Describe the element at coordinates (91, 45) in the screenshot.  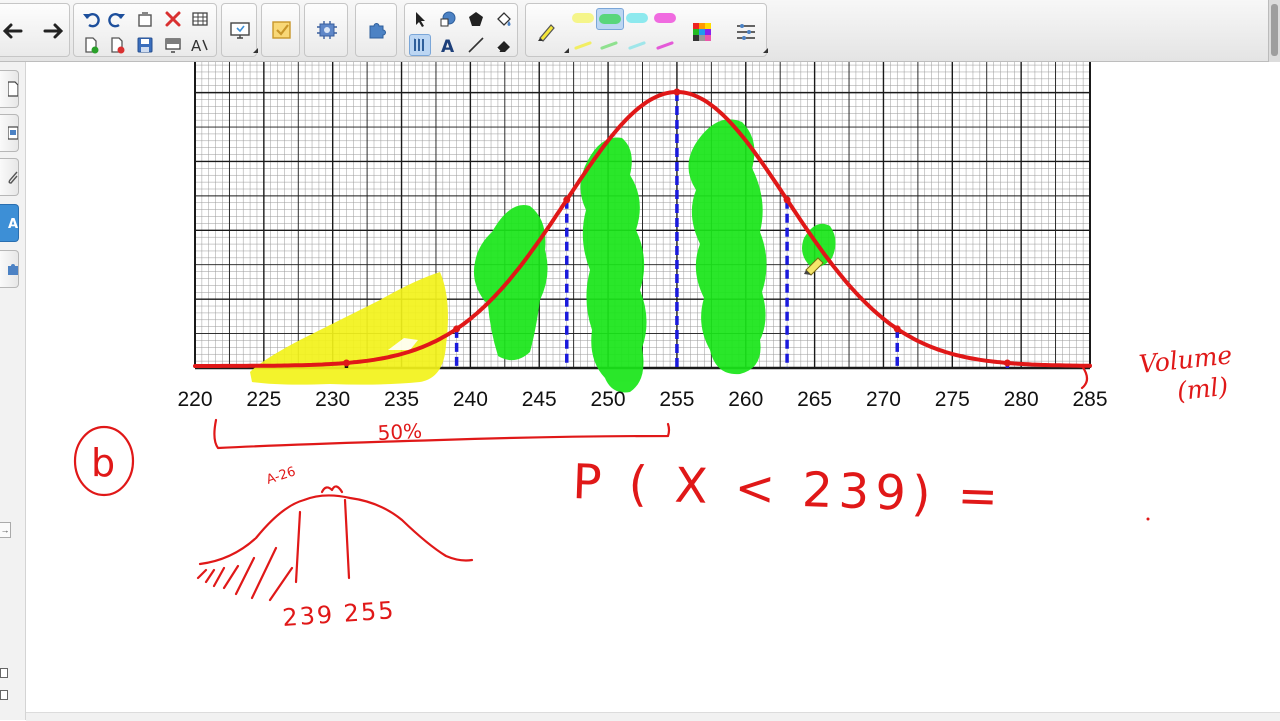
I see `new-page-icon` at that location.